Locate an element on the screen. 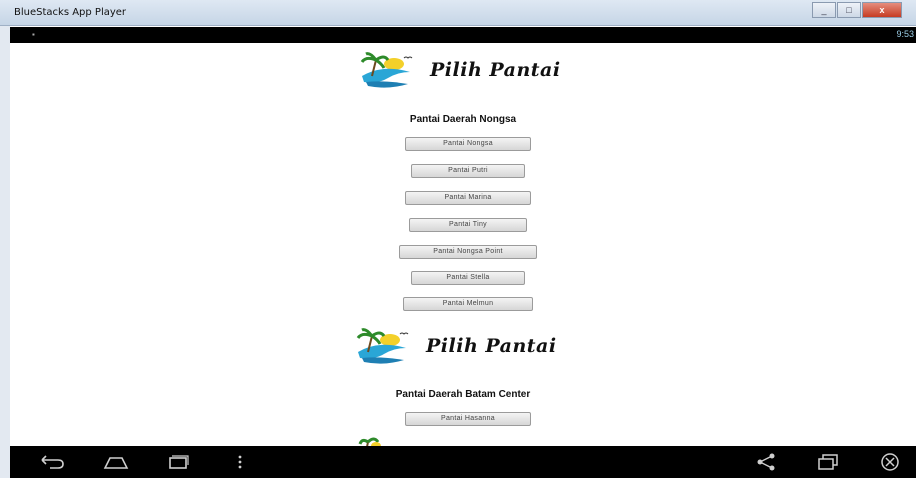 The width and height of the screenshot is (916, 478). window-close-button: x is located at coordinates (882, 10).